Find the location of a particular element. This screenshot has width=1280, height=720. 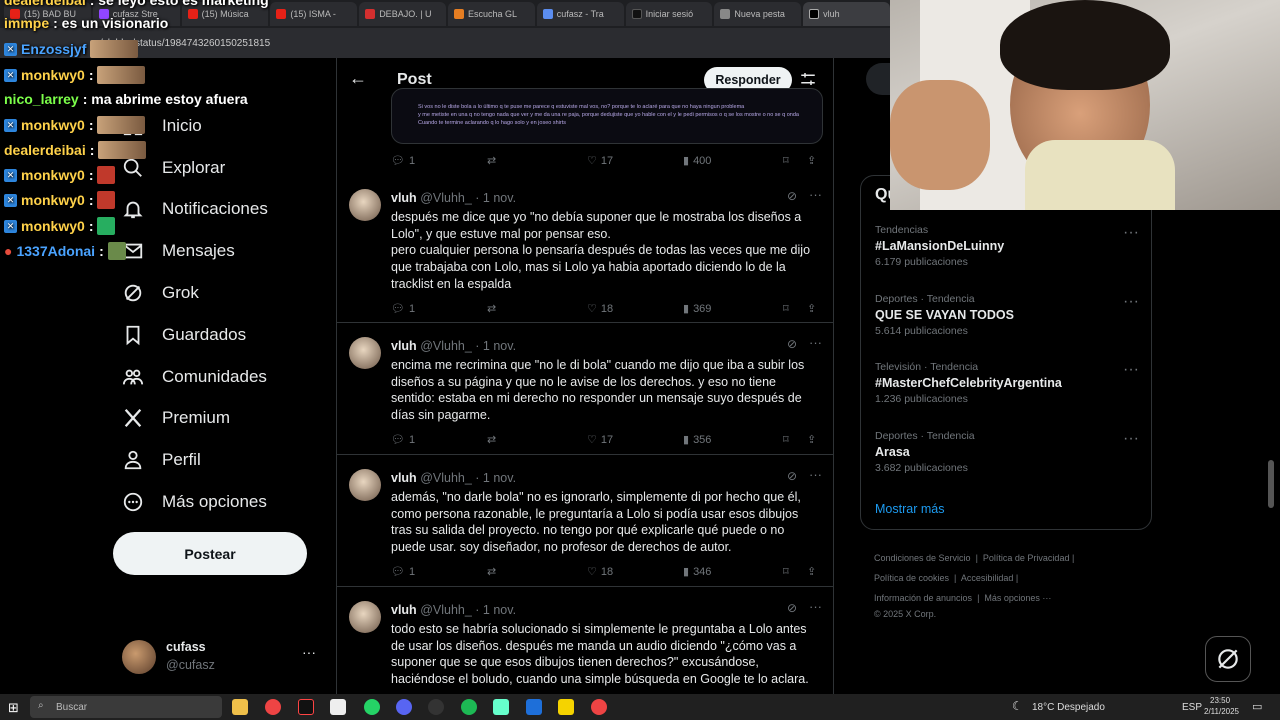

tiktok-icon is located at coordinates (306, 707).